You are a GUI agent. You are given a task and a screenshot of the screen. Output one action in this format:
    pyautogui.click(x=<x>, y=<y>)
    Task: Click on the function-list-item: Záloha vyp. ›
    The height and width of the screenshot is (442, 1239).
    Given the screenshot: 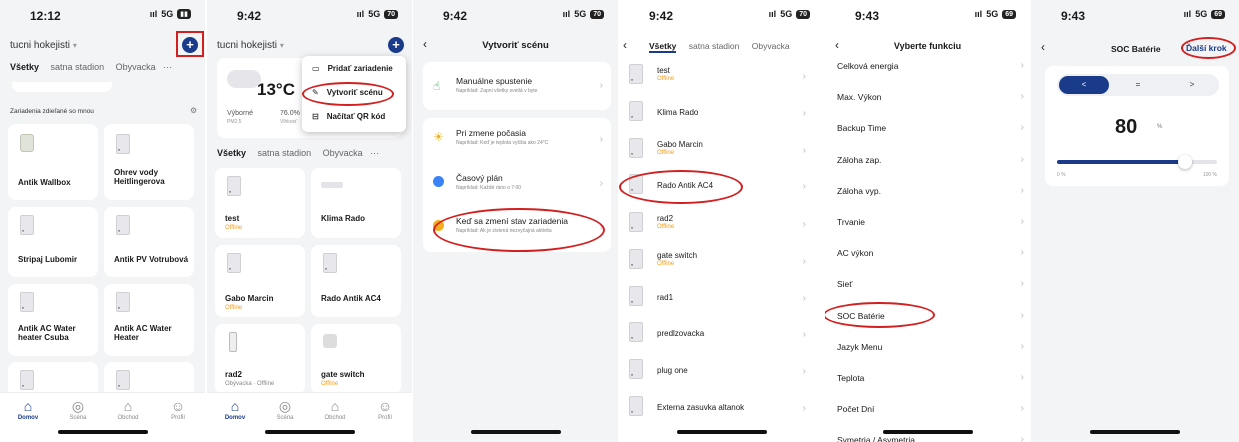 What is the action you would take?
    pyautogui.click(x=927, y=193)
    